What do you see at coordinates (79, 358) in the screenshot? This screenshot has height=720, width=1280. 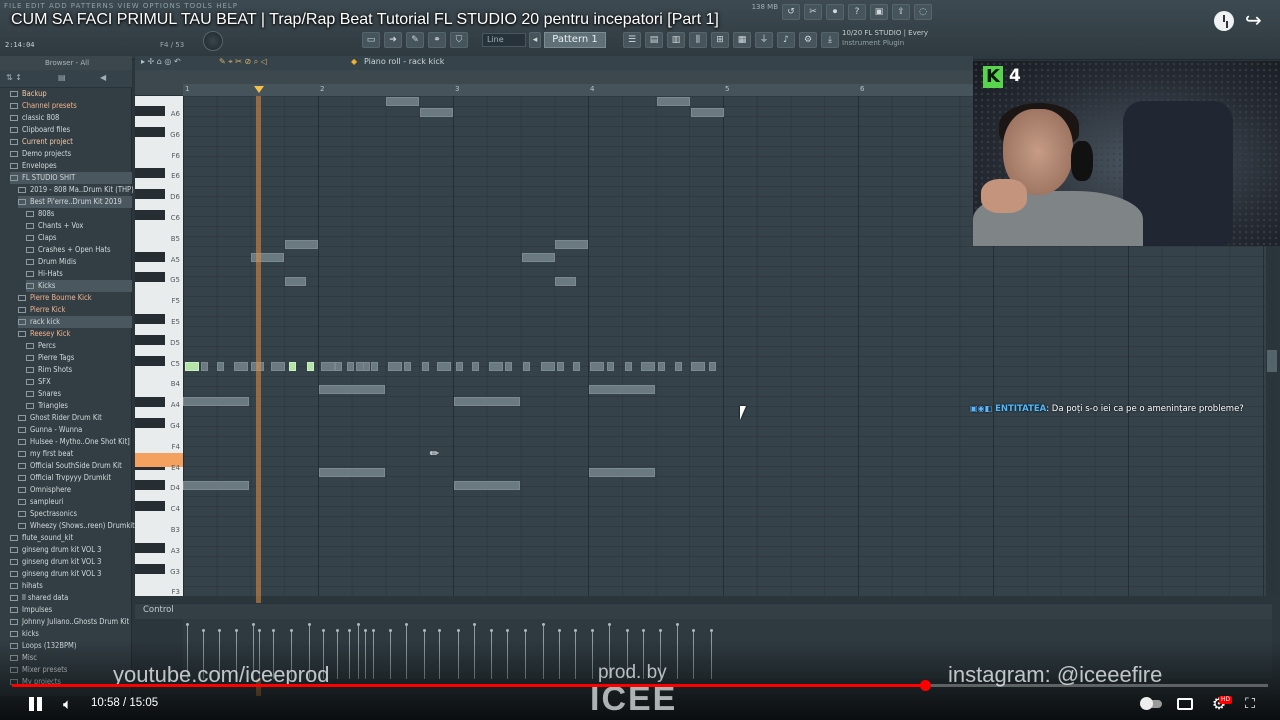 I see `browser-item: Pierre Tags` at bounding box center [79, 358].